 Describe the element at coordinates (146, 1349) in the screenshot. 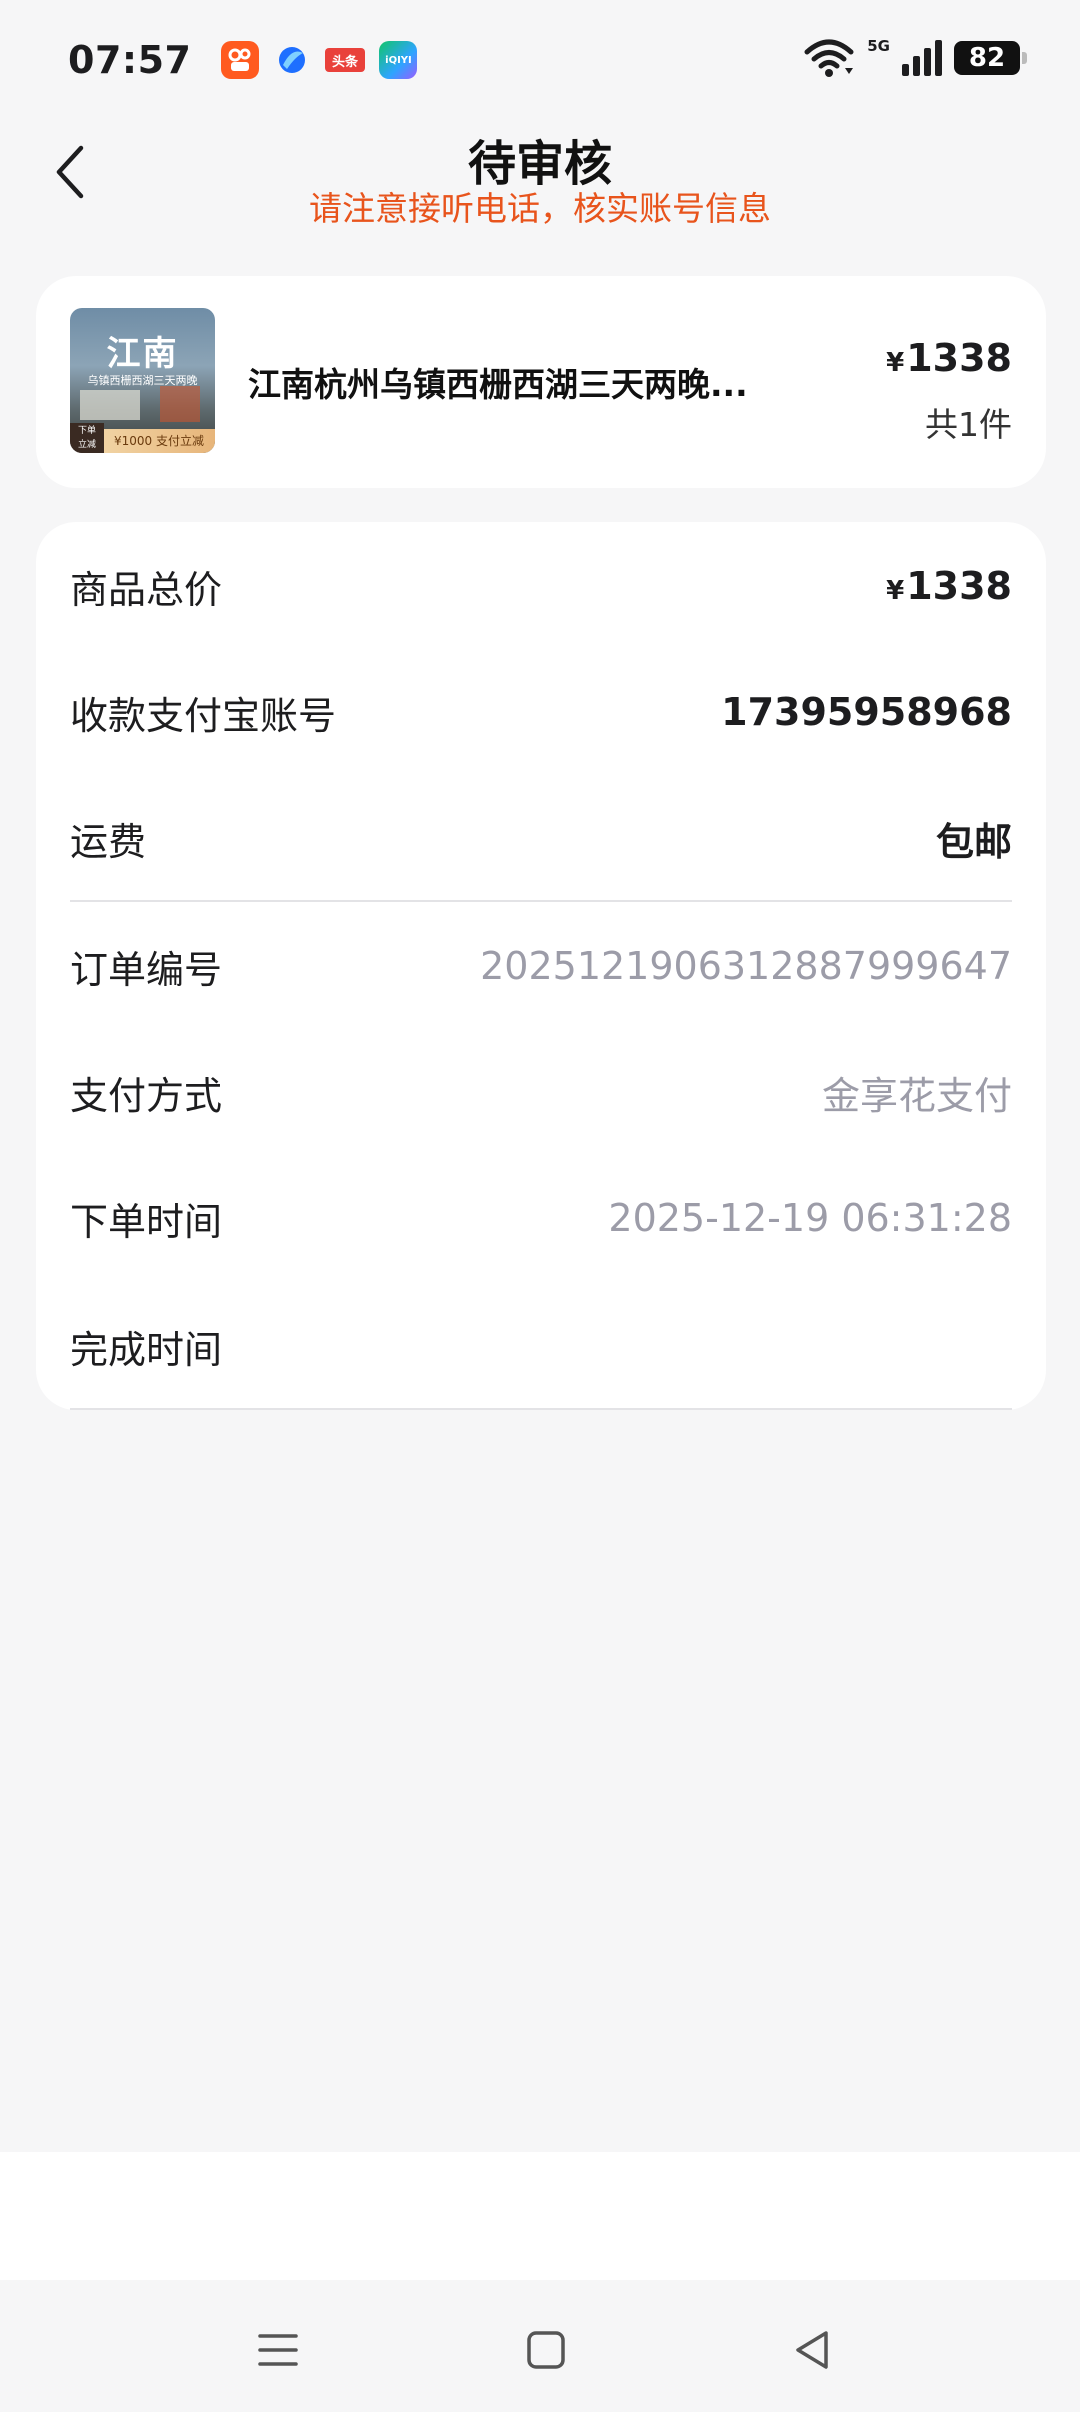

I see `finish-time-label: 完成时间` at that location.